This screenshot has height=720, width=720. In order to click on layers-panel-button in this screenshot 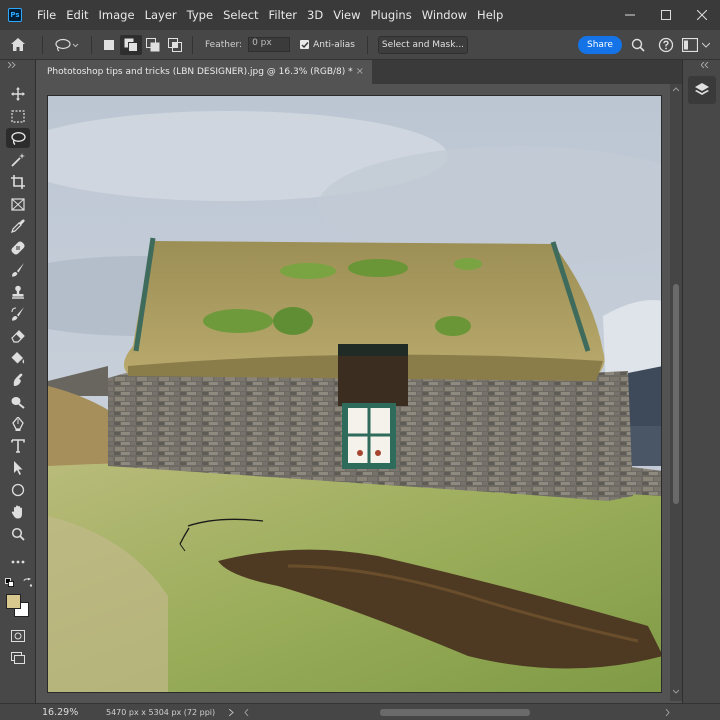, I will do `click(702, 90)`.